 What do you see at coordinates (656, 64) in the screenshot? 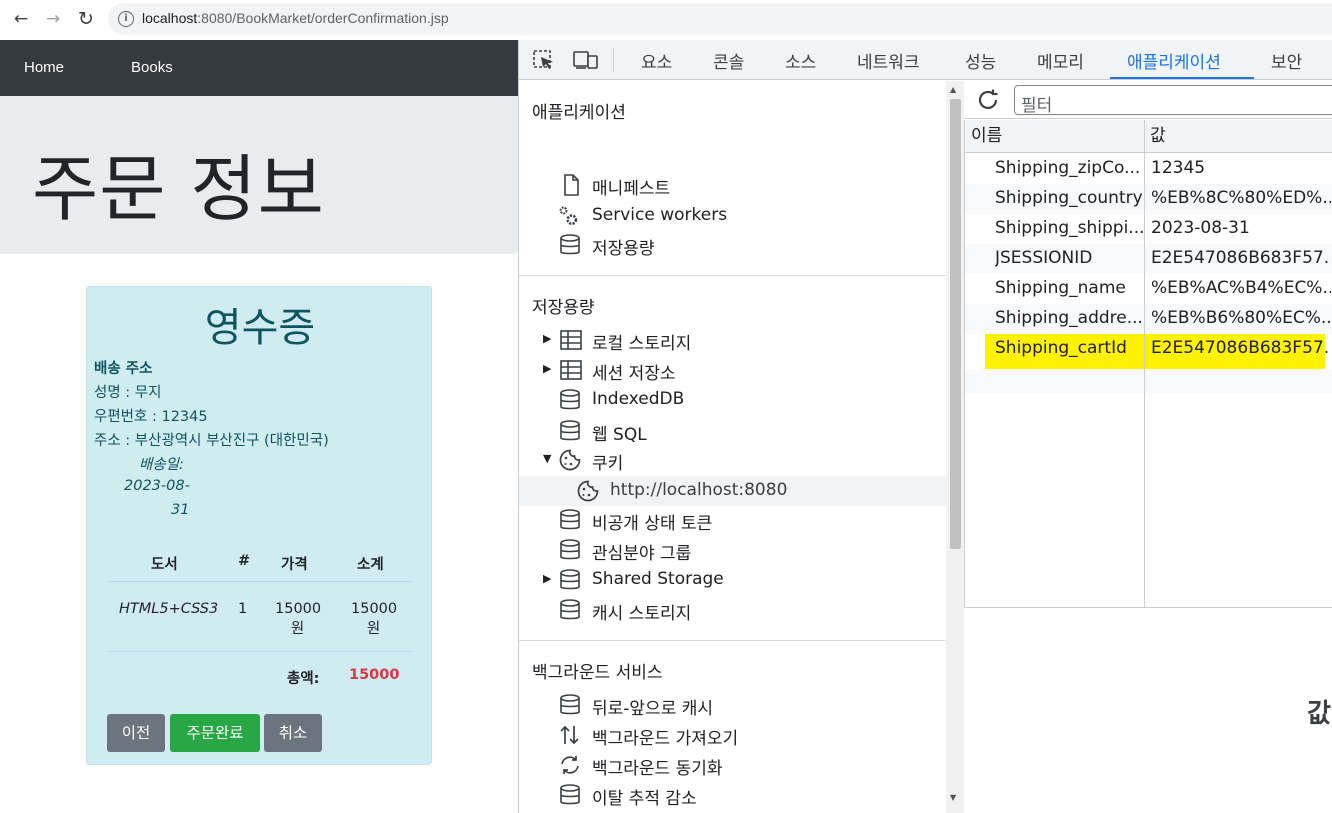
I see `tab-elements: 요소` at bounding box center [656, 64].